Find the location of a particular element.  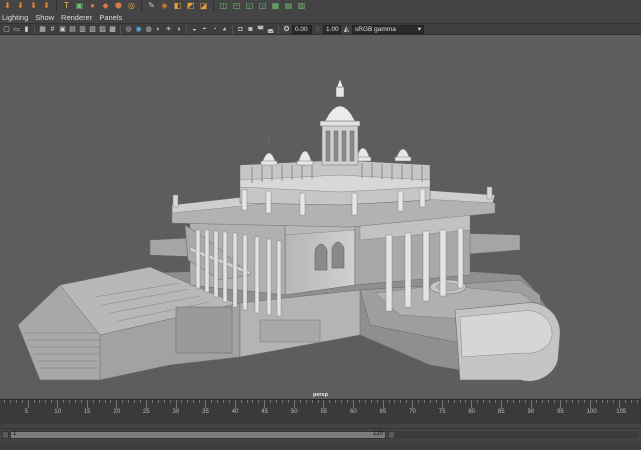

grid-icon: # is located at coordinates (52, 29).